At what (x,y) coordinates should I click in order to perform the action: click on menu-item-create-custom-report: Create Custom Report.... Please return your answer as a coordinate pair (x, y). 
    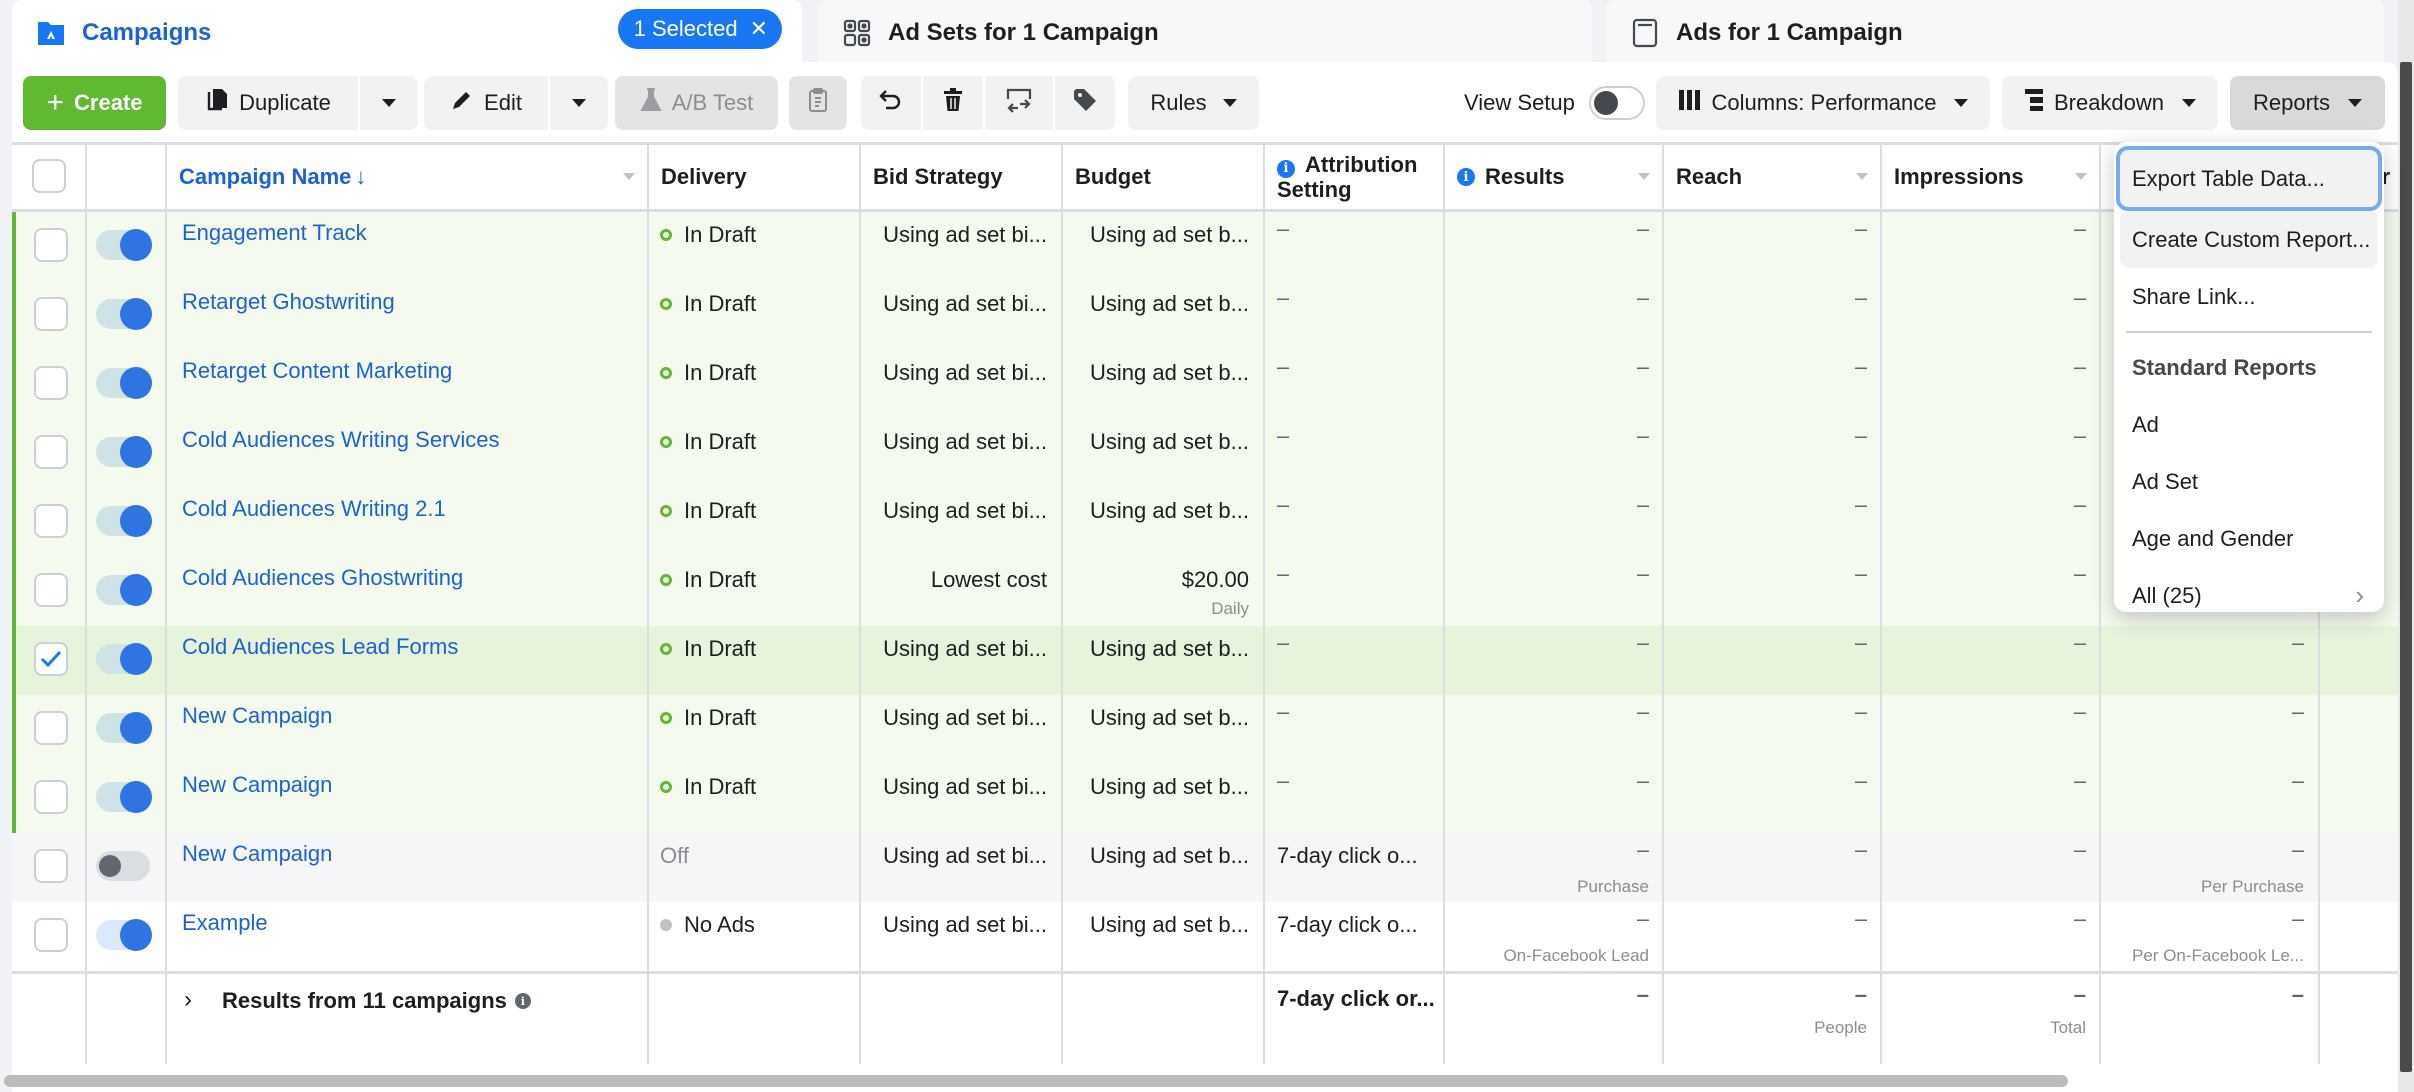
    Looking at the image, I should click on (2249, 239).